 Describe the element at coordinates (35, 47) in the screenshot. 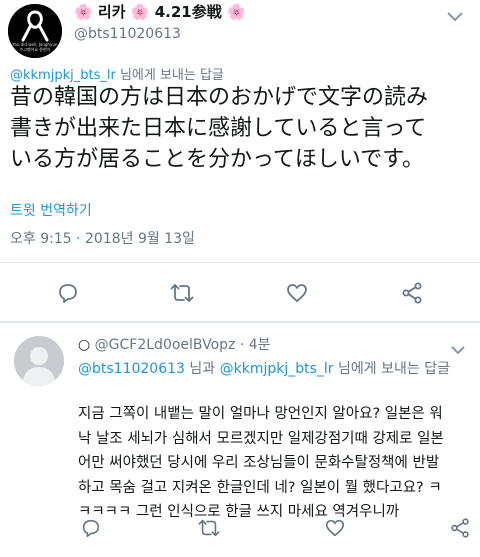

I see `avatar-caption: You did well, Jonghyun 수고했어요 종현아` at that location.